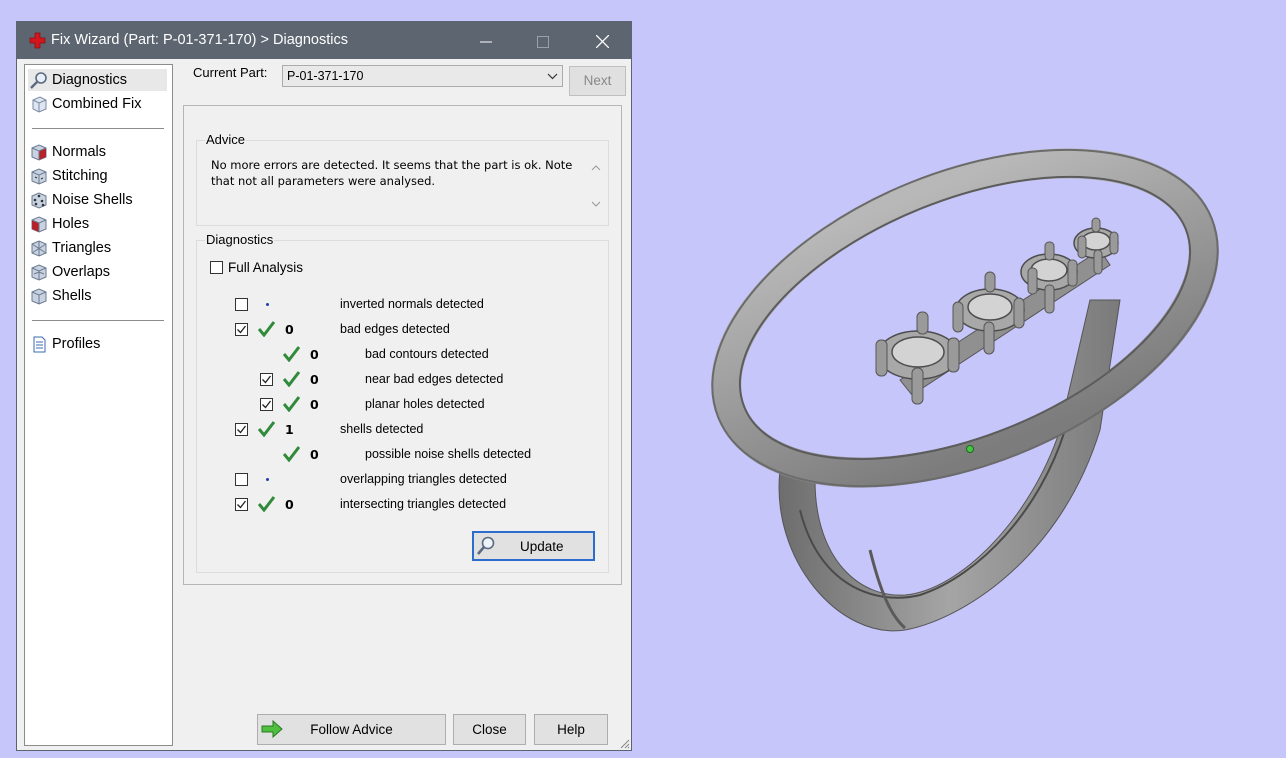 This screenshot has height=758, width=1286. What do you see at coordinates (552, 76) in the screenshot?
I see `chevron-down-icon` at bounding box center [552, 76].